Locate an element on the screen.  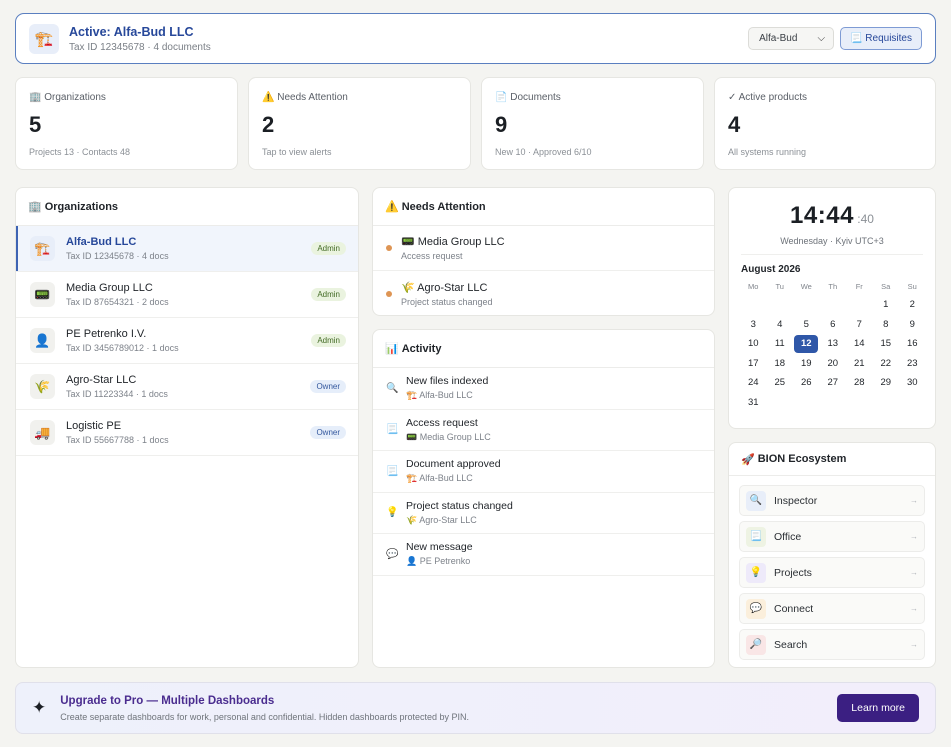
calendar-day: 9 is located at coordinates (912, 325).